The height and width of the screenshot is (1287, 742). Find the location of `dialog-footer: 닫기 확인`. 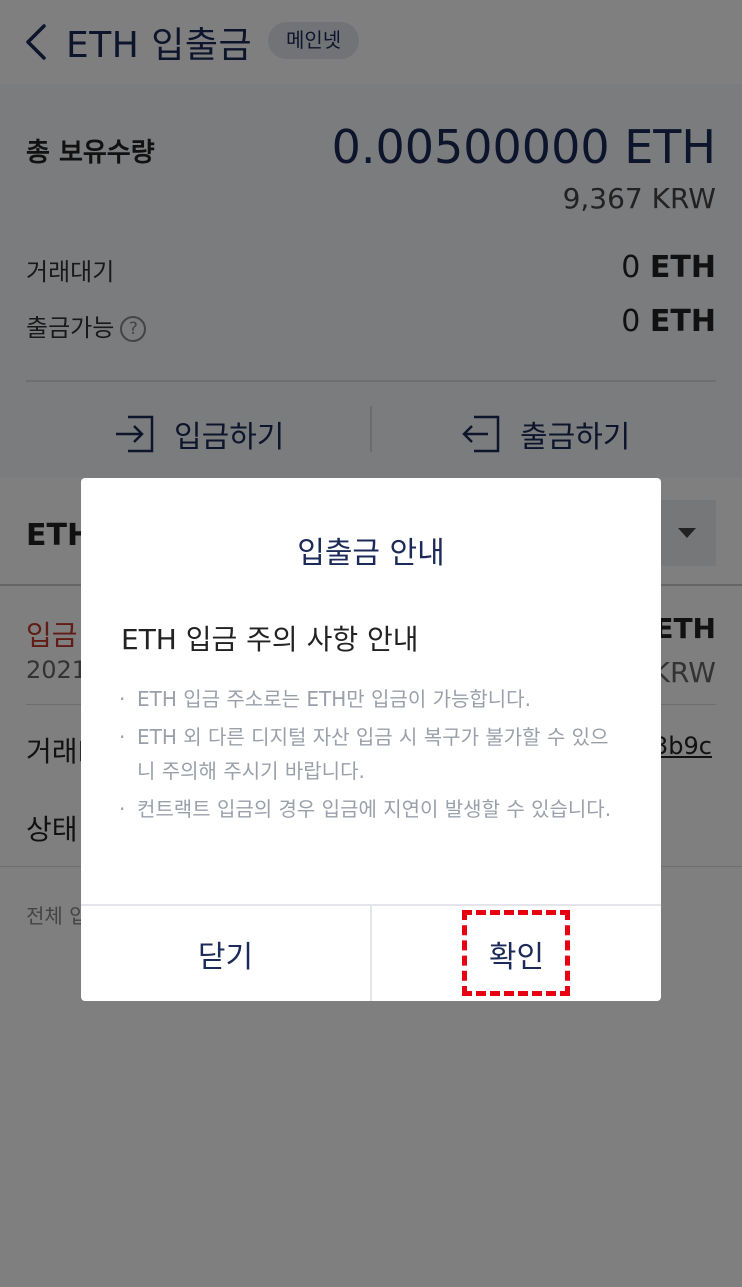

dialog-footer: 닫기 확인 is located at coordinates (371, 952).